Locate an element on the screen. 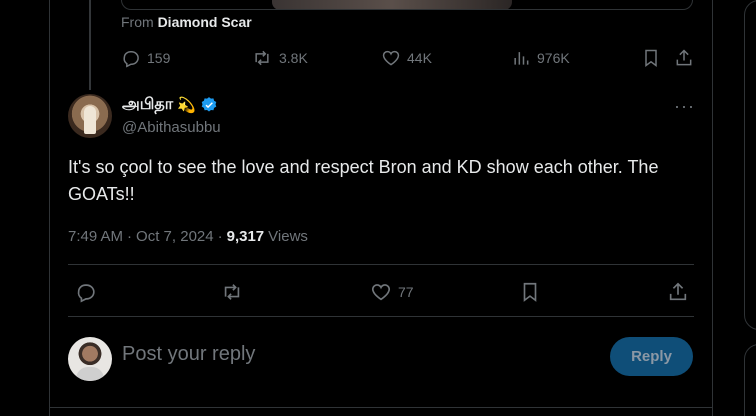  tweet-views-count: 9,317 is located at coordinates (245, 236).